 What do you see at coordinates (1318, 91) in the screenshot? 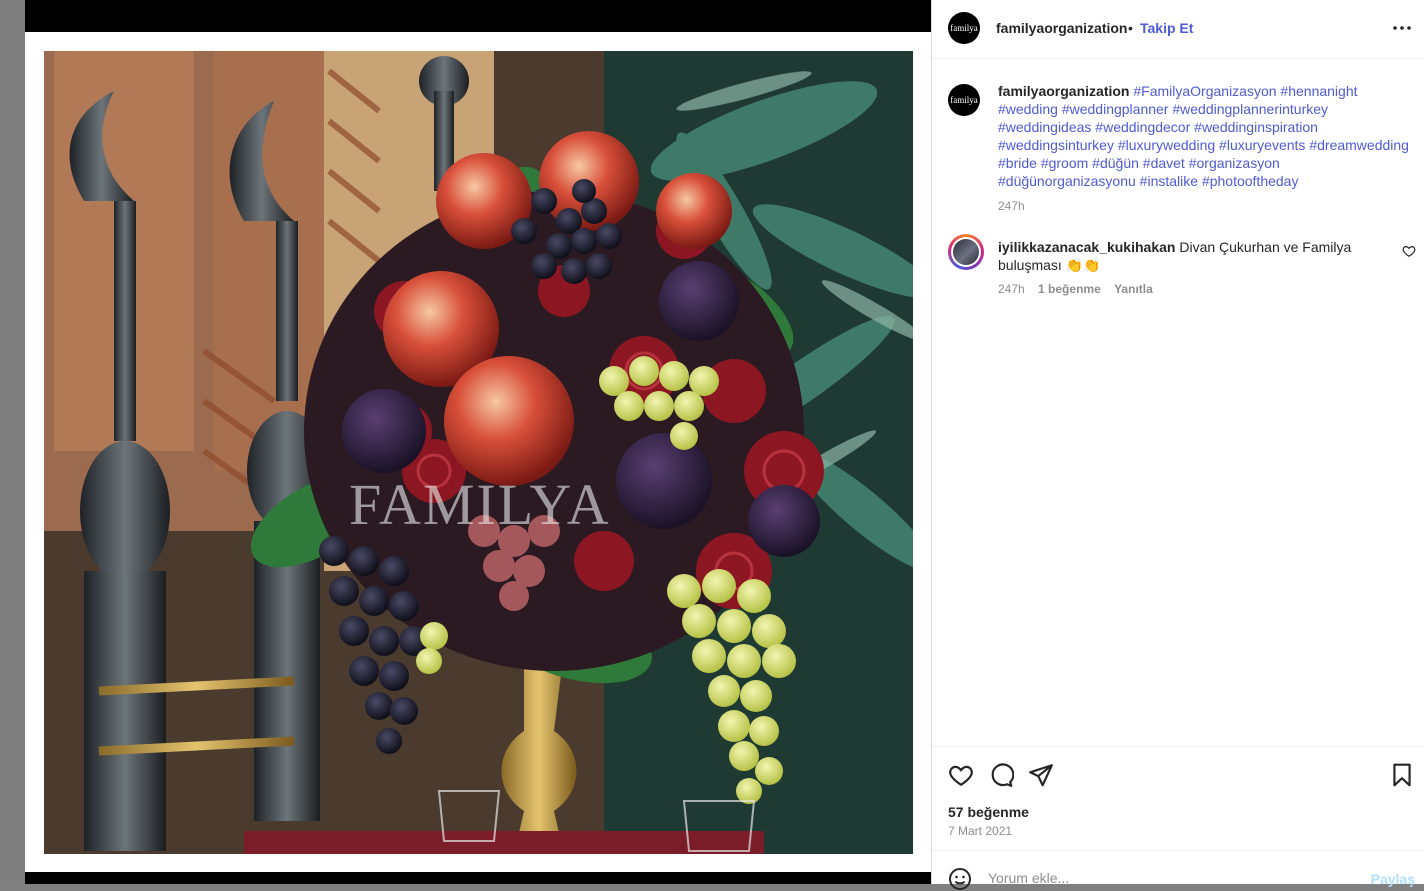
I see `hashtag-link: #hennanight` at bounding box center [1318, 91].